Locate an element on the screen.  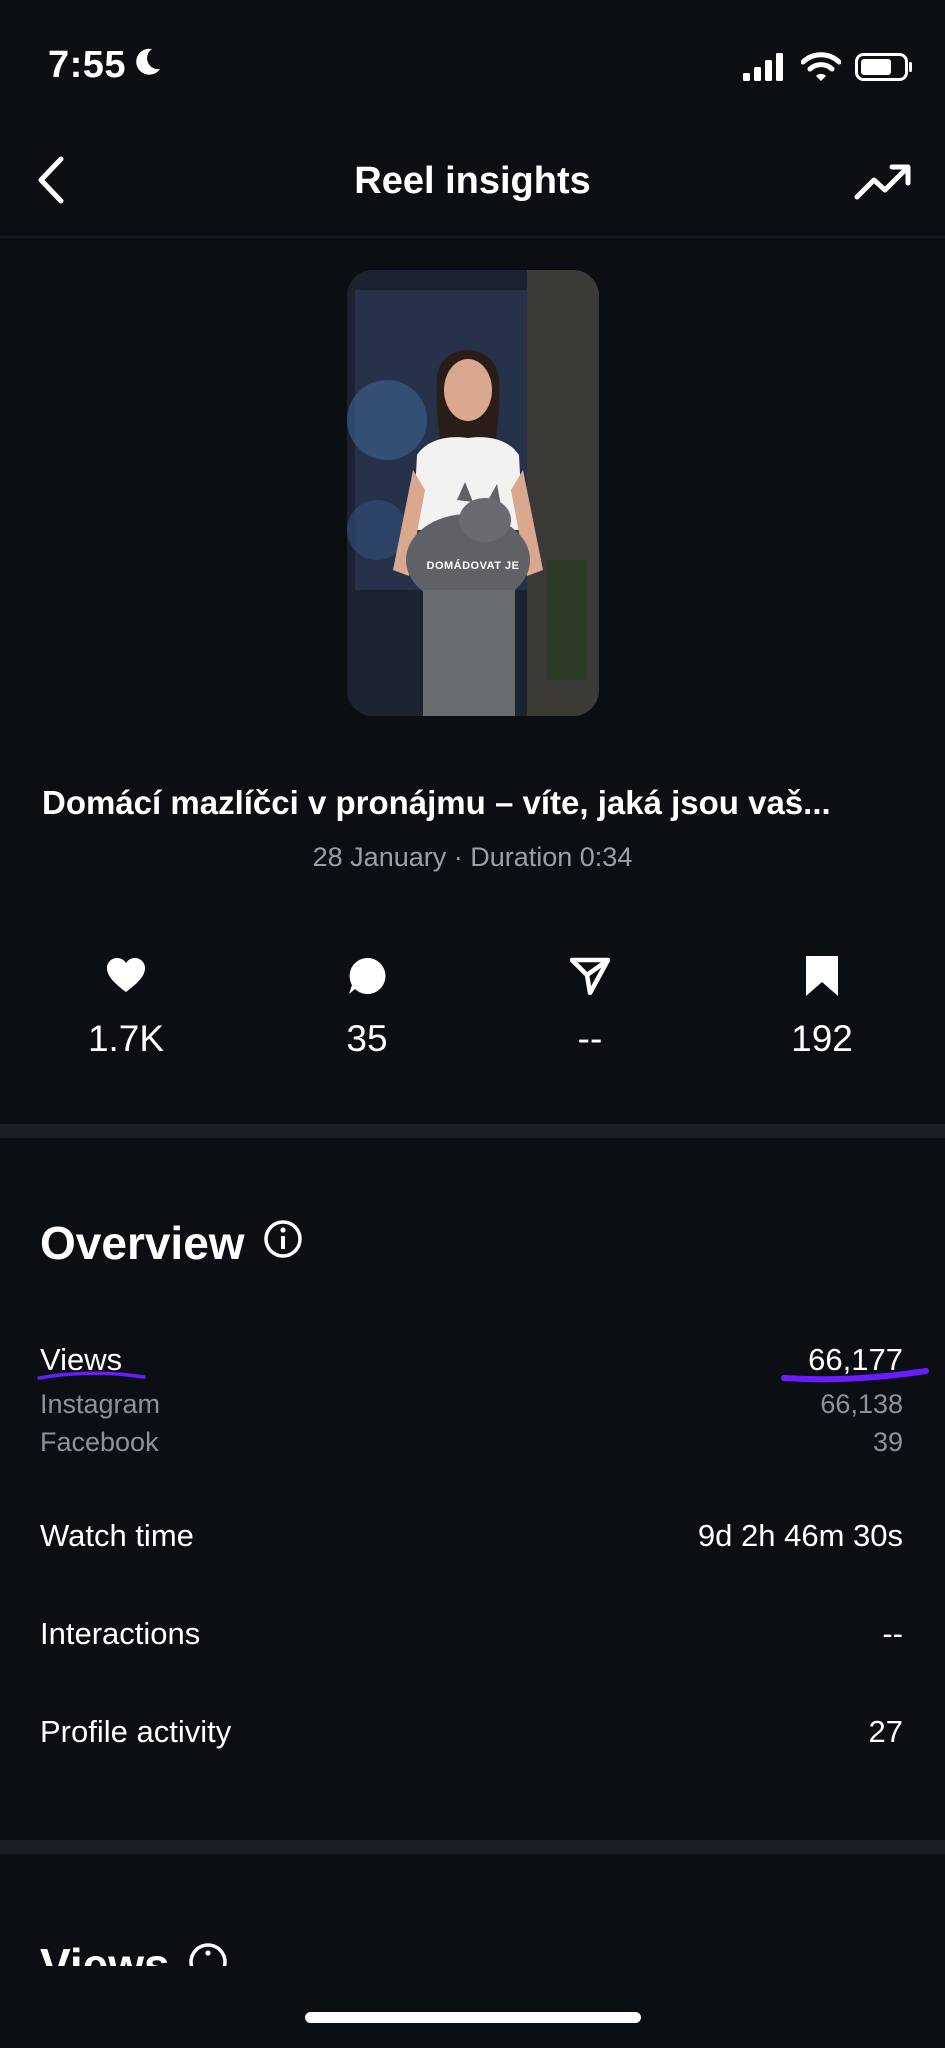
interactions-value: -- is located at coordinates (892, 1633).